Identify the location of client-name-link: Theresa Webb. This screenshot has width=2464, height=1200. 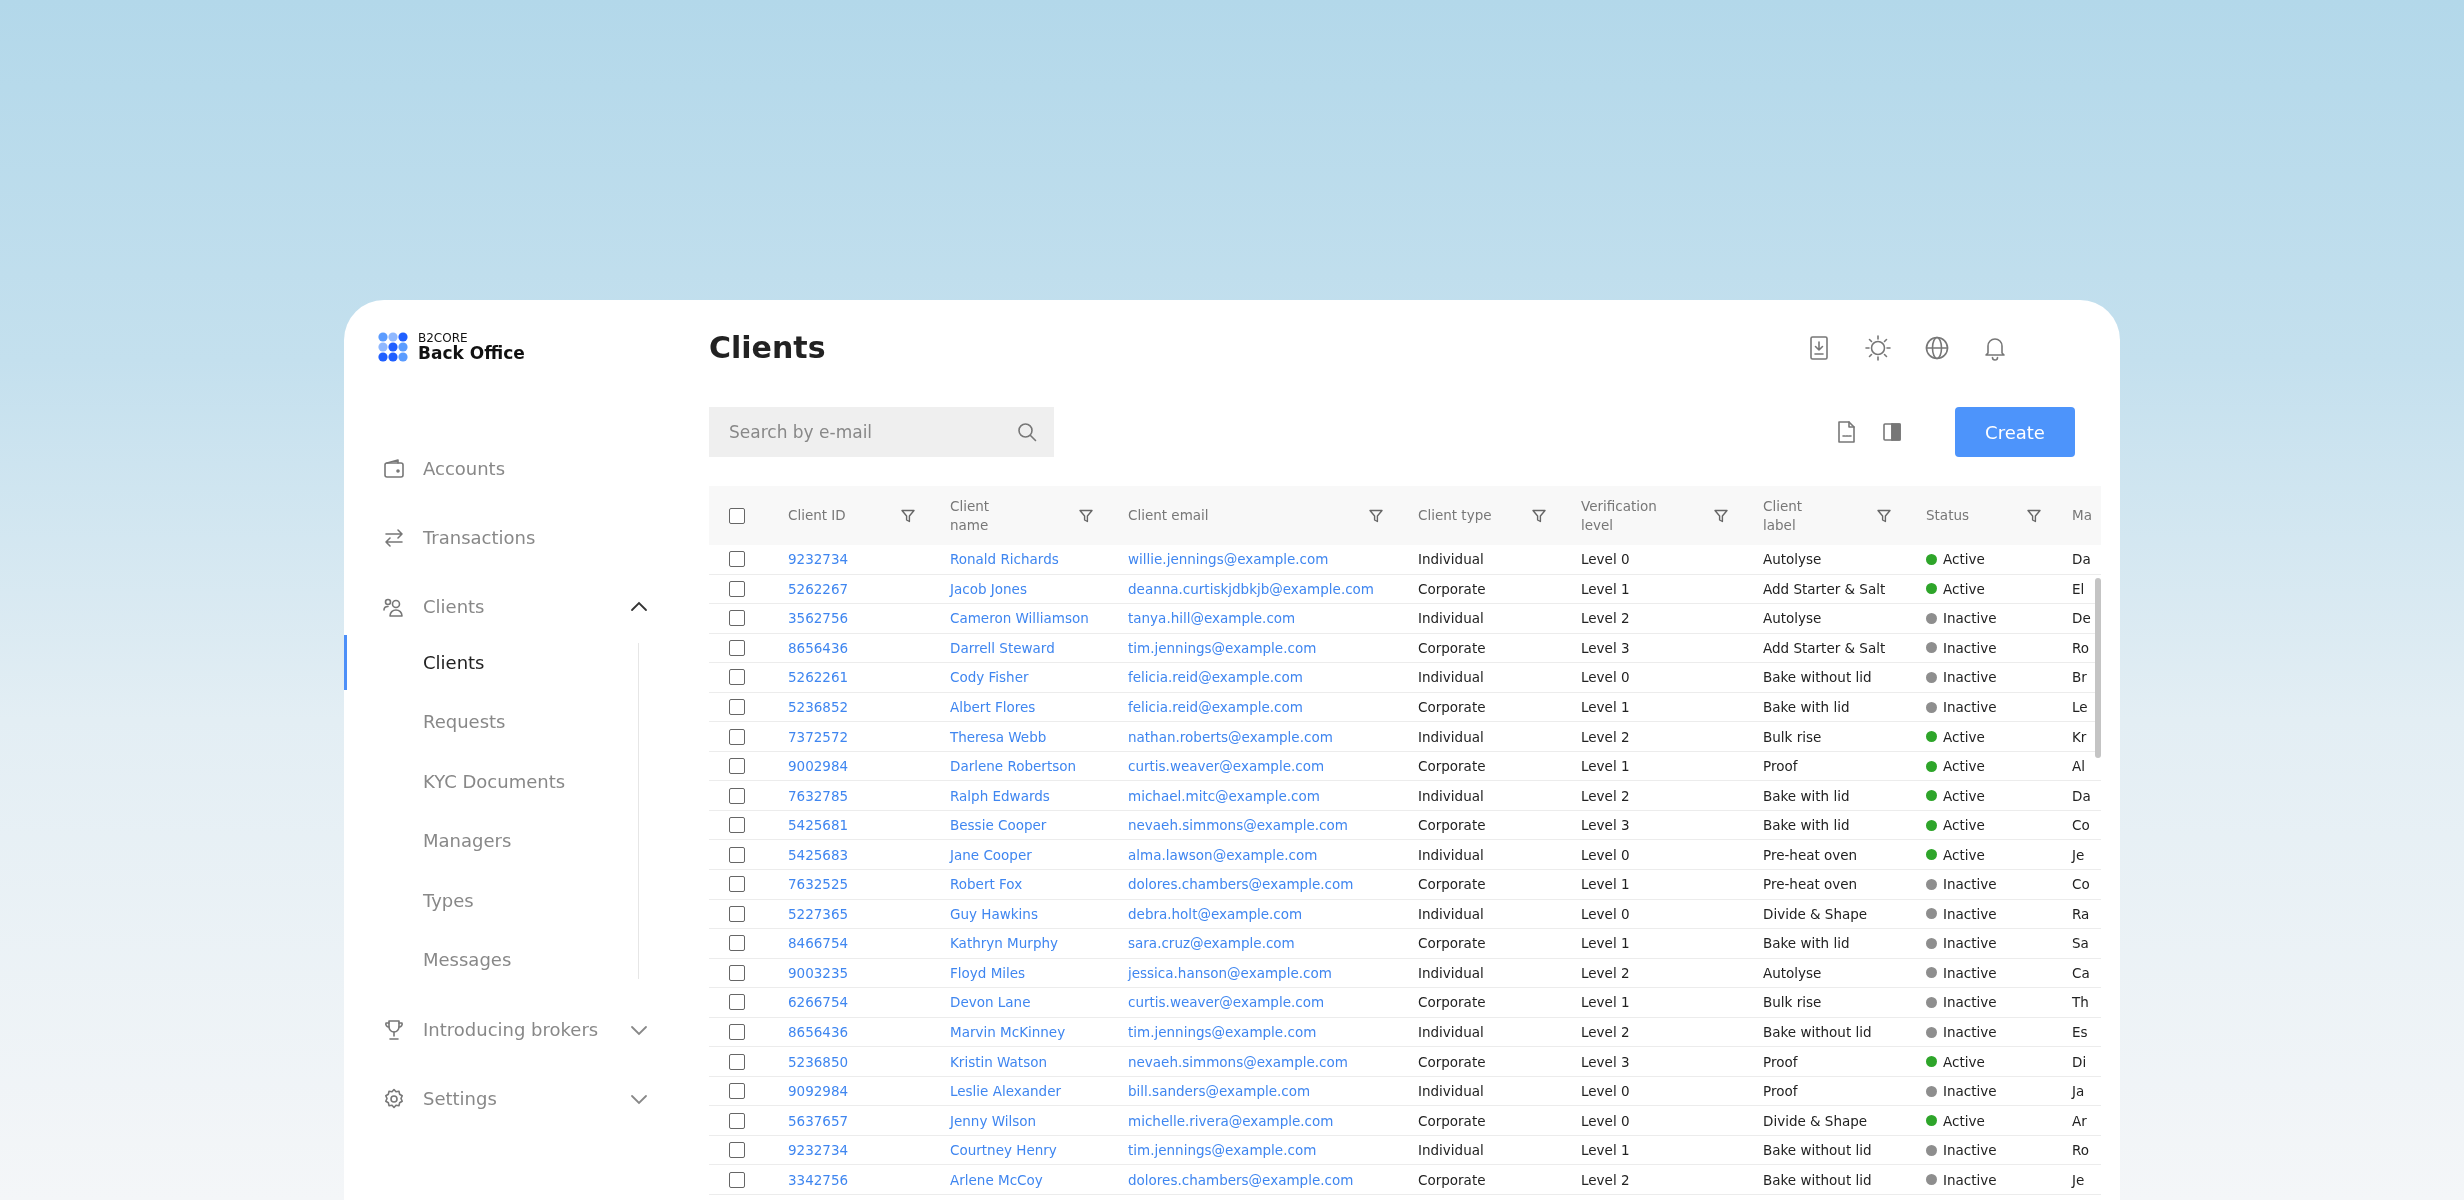
(998, 736).